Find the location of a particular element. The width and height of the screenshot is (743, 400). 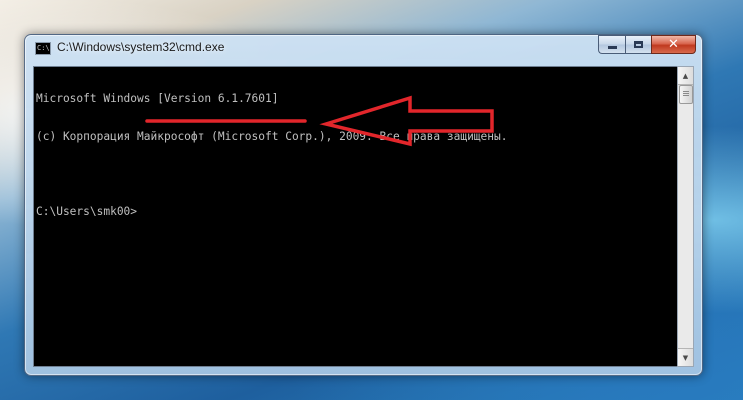

scroll-thumb is located at coordinates (686, 94).